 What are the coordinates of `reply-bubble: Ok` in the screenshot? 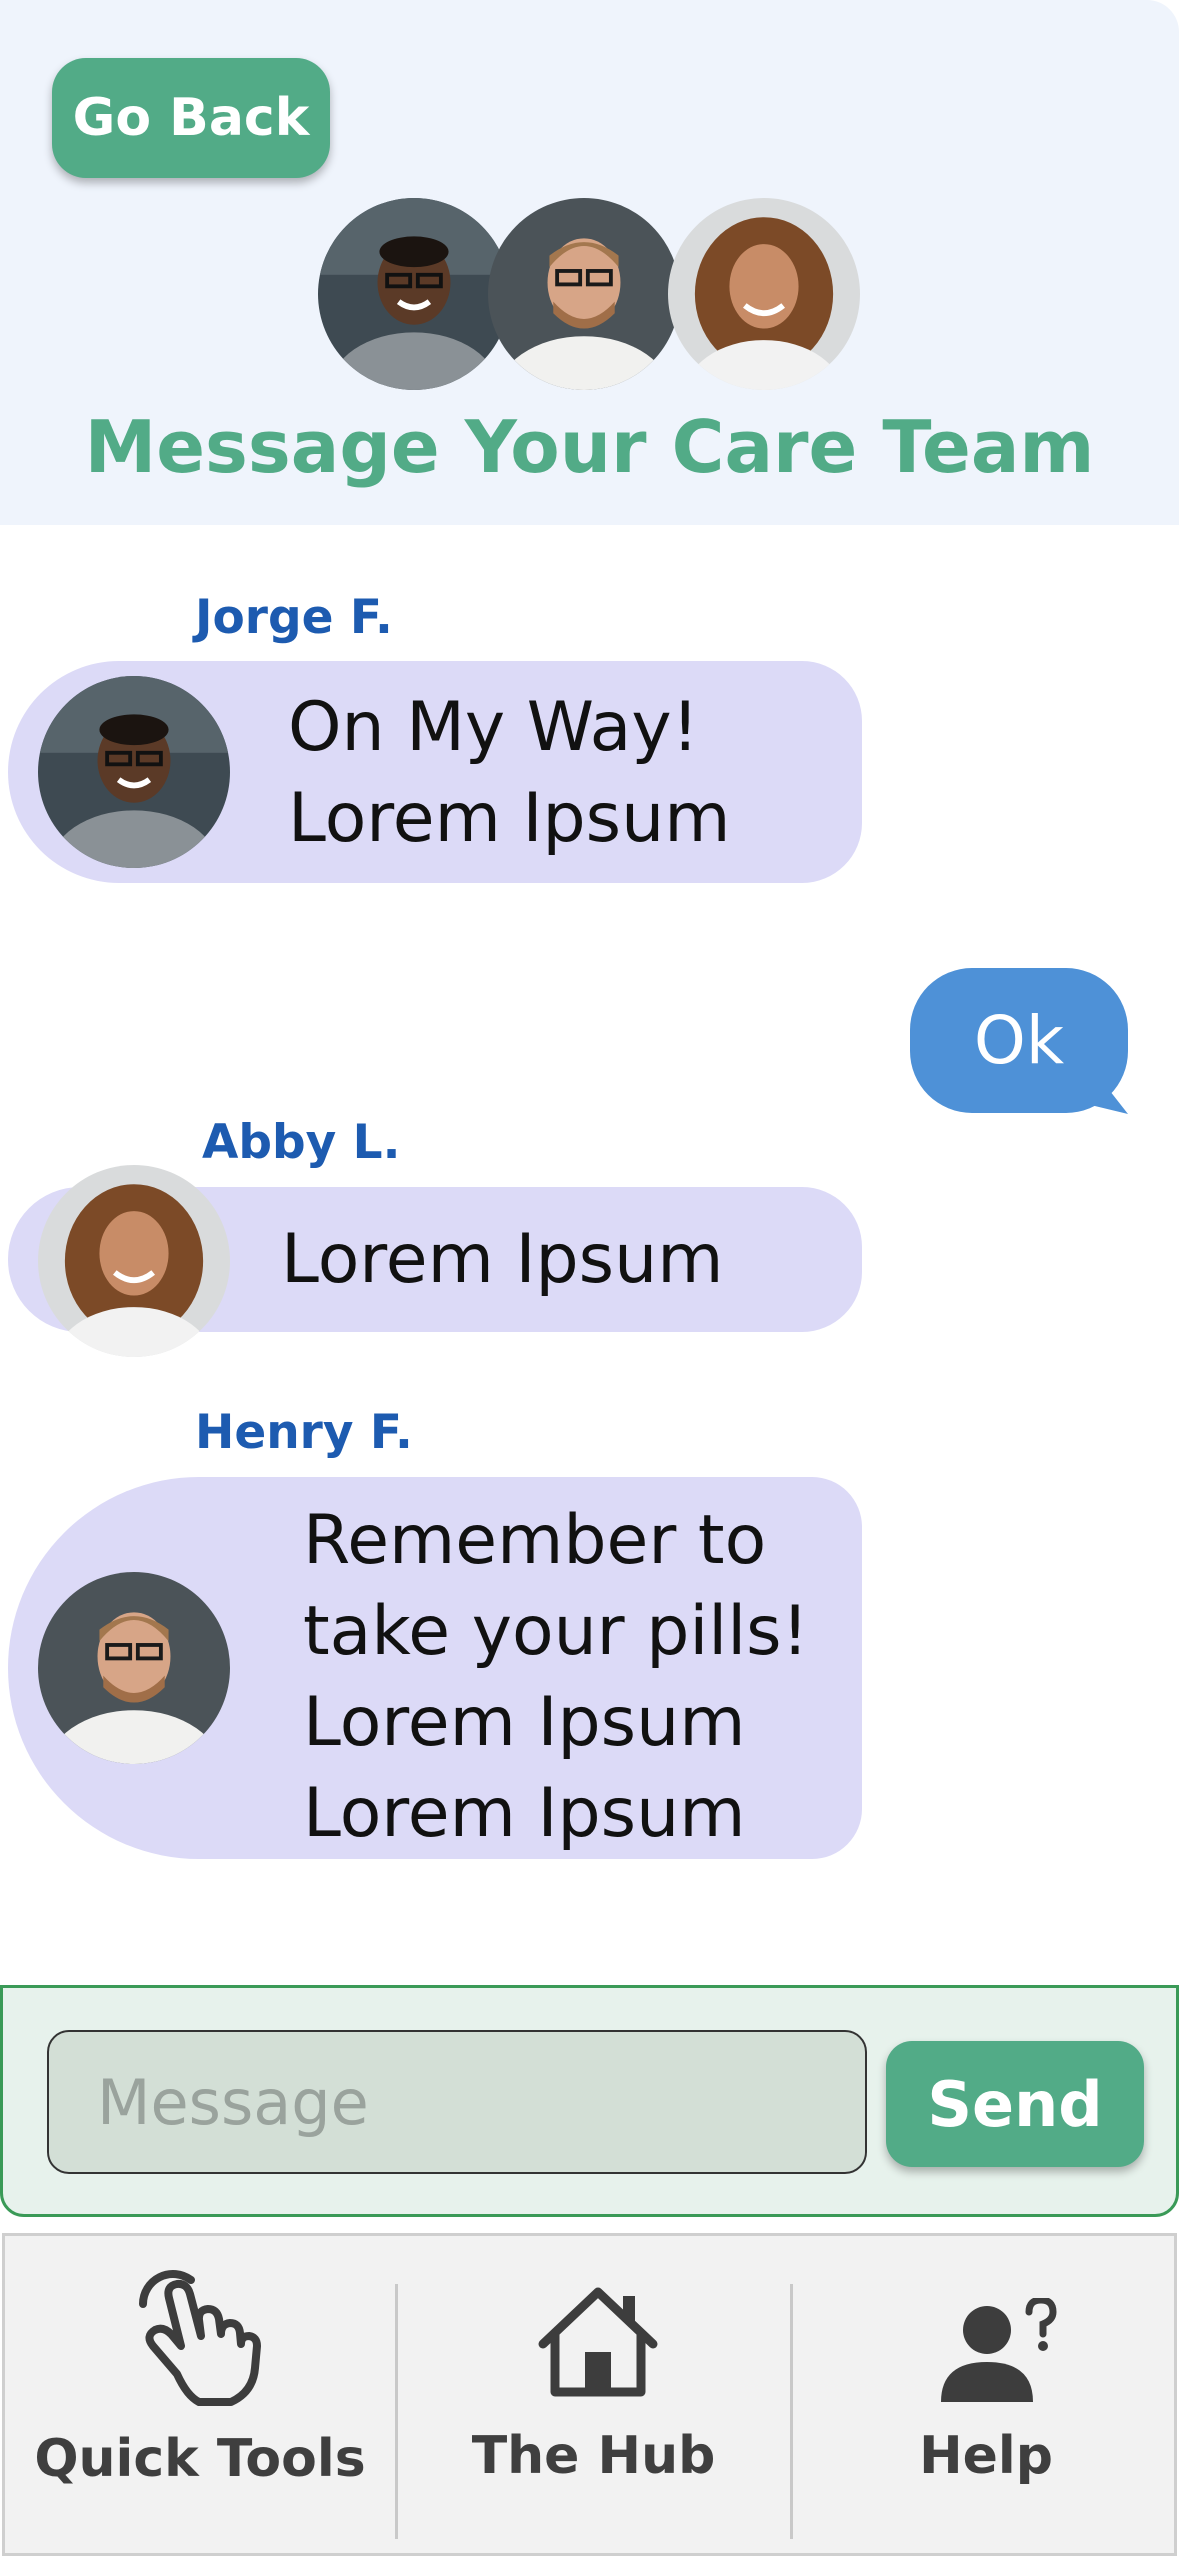 It's located at (1019, 1040).